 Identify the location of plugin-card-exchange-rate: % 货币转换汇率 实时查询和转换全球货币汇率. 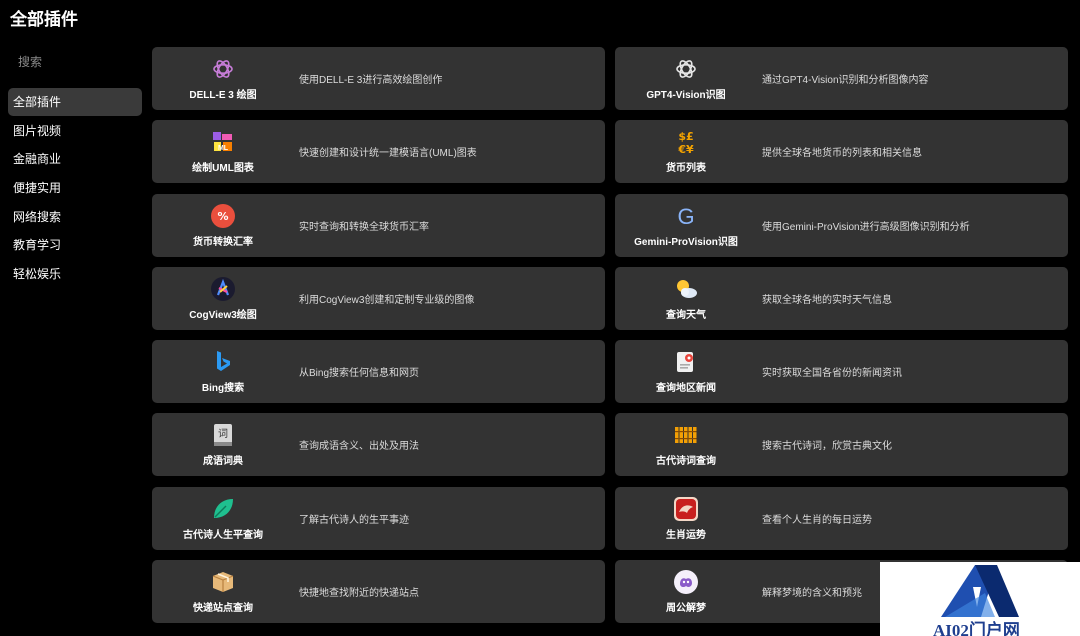
(378, 225).